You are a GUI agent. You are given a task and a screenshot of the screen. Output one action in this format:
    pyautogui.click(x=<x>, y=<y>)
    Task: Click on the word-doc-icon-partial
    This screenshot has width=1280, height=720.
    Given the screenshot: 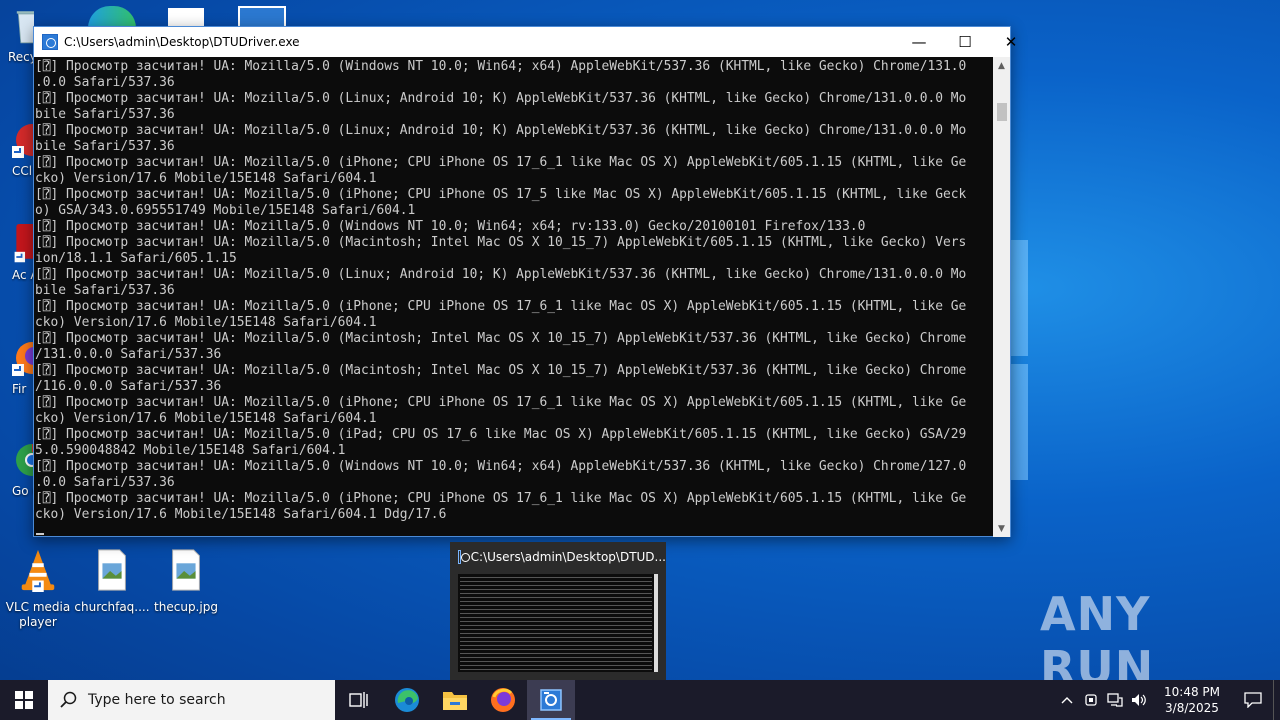 What is the action you would take?
    pyautogui.click(x=186, y=18)
    